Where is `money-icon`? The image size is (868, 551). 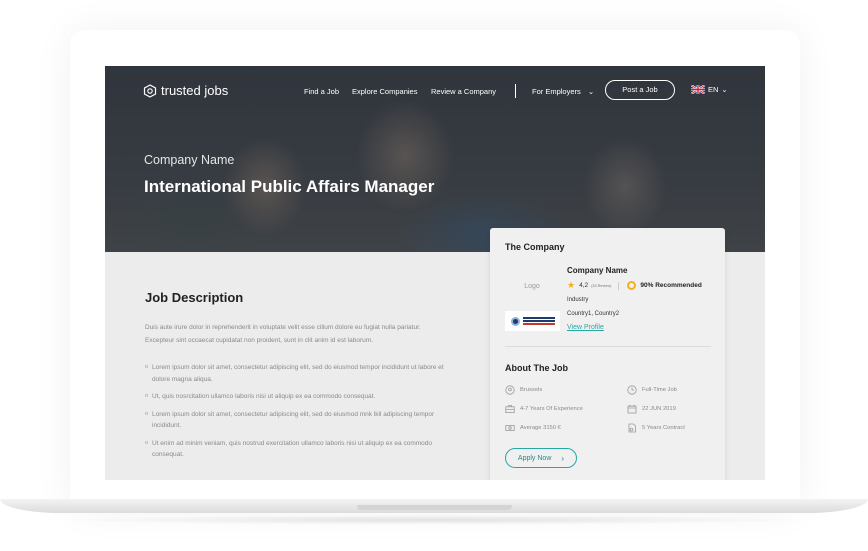
money-icon is located at coordinates (510, 428).